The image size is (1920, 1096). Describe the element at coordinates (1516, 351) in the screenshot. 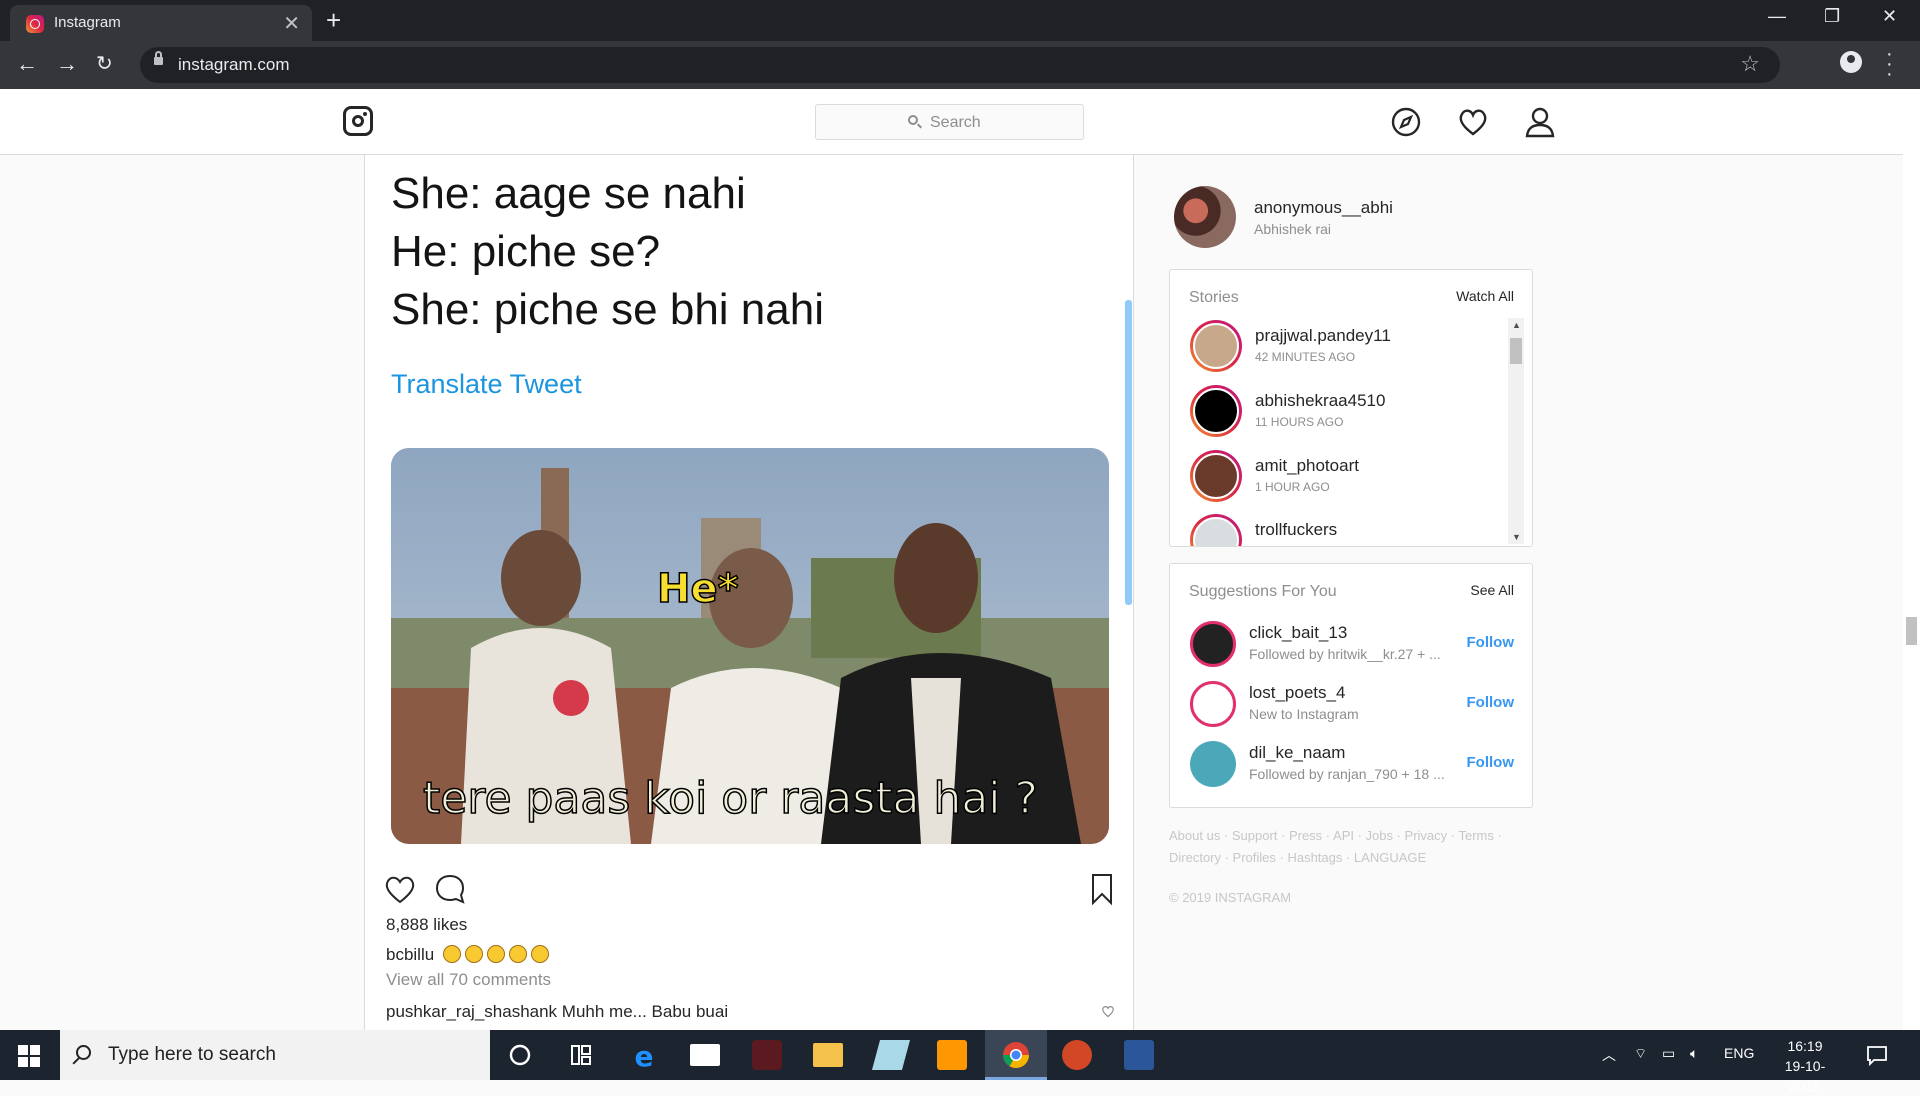

I see `scrollbar-thumb` at that location.